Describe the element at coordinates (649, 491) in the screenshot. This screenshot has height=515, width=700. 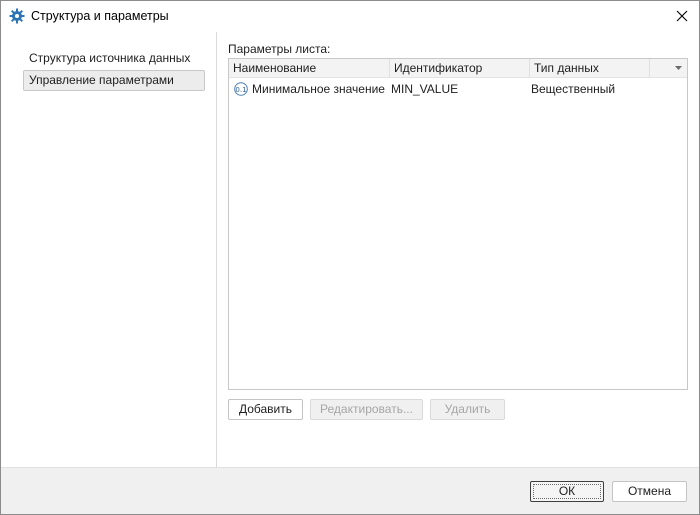
I see `cancel-button: Отмена` at that location.